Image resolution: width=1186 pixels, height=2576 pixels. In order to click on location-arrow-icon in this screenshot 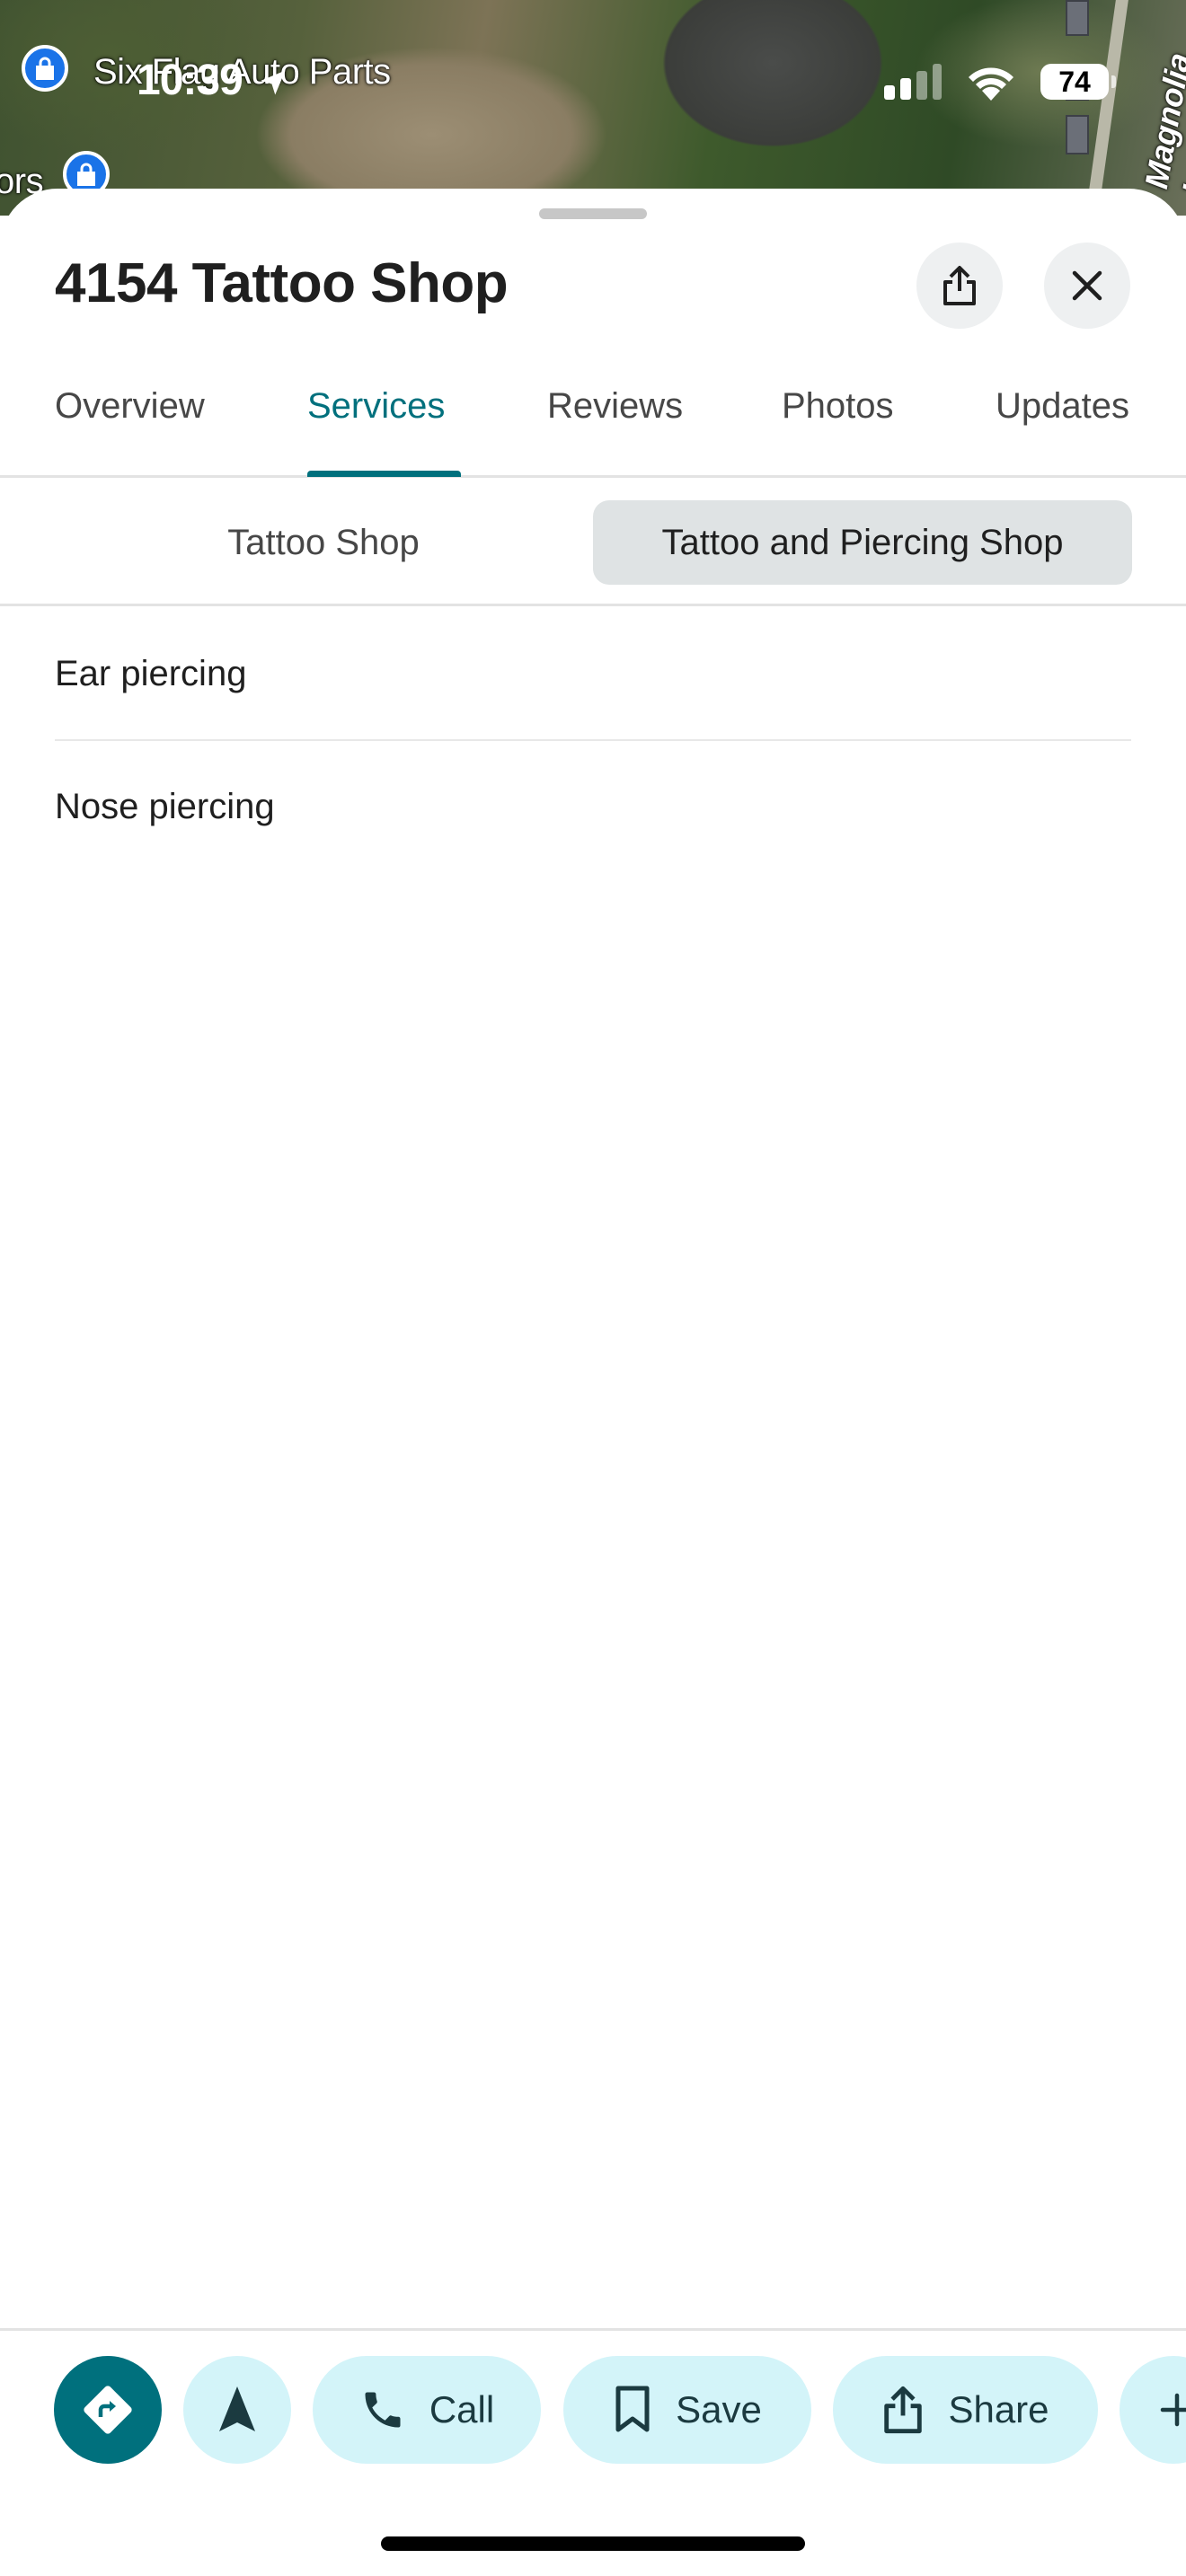, I will do `click(273, 82)`.